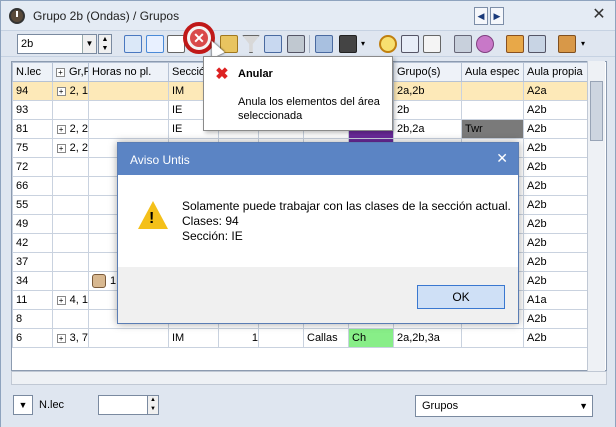 The height and width of the screenshot is (427, 616). I want to click on table-cell: 49, so click(32, 224).